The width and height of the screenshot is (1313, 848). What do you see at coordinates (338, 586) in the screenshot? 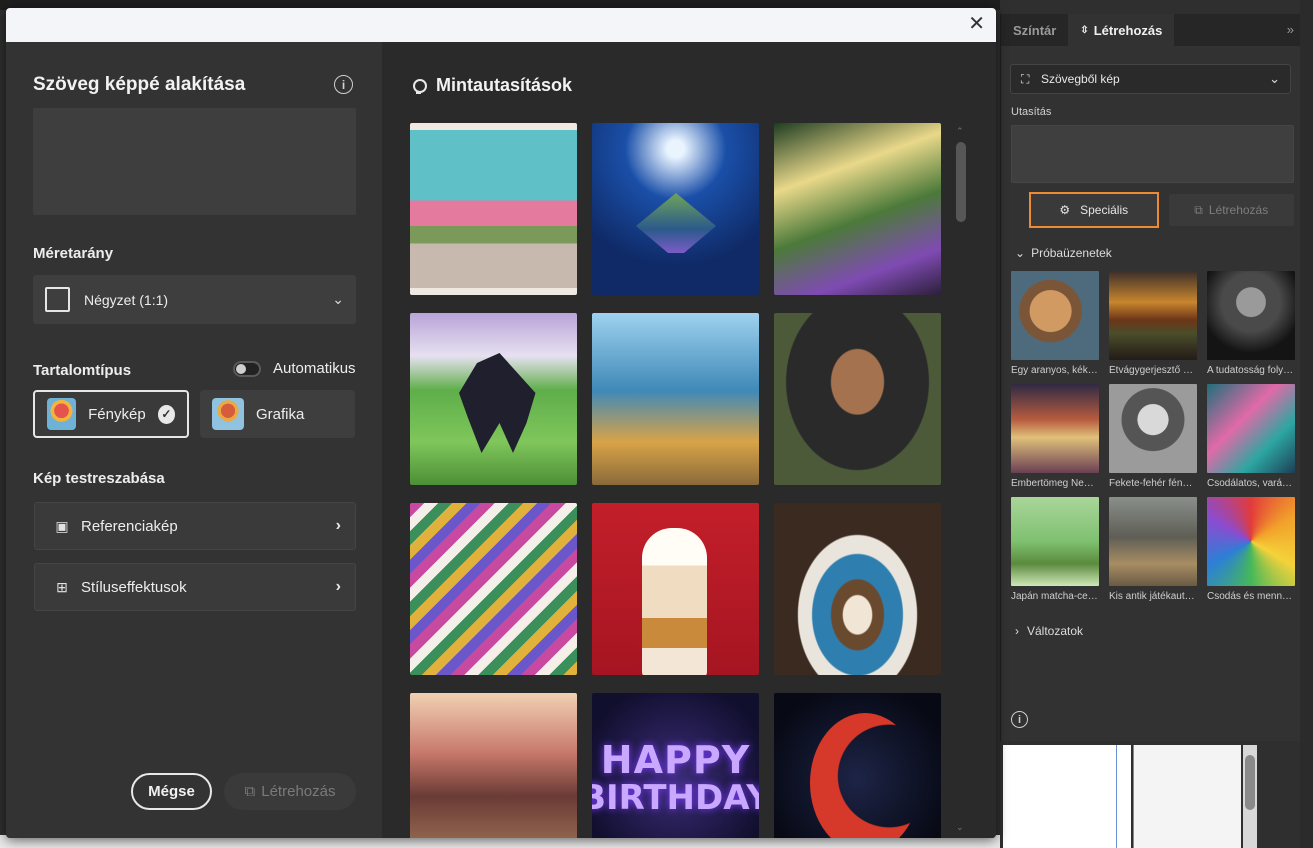
I see `chevron-right-icon: ›` at bounding box center [338, 586].